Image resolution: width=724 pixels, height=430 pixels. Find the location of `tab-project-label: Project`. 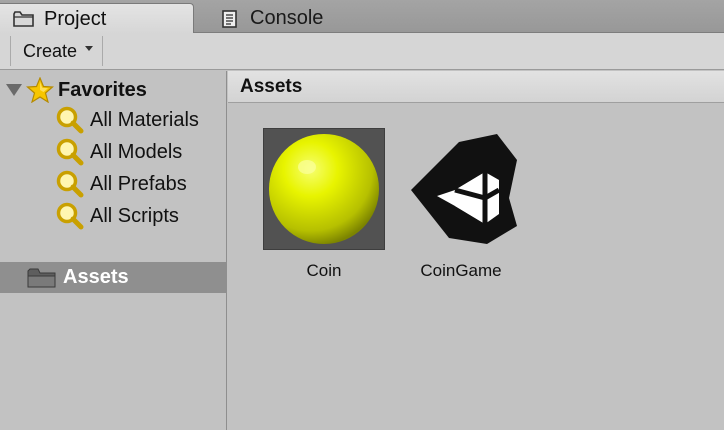

tab-project-label: Project is located at coordinates (75, 18).